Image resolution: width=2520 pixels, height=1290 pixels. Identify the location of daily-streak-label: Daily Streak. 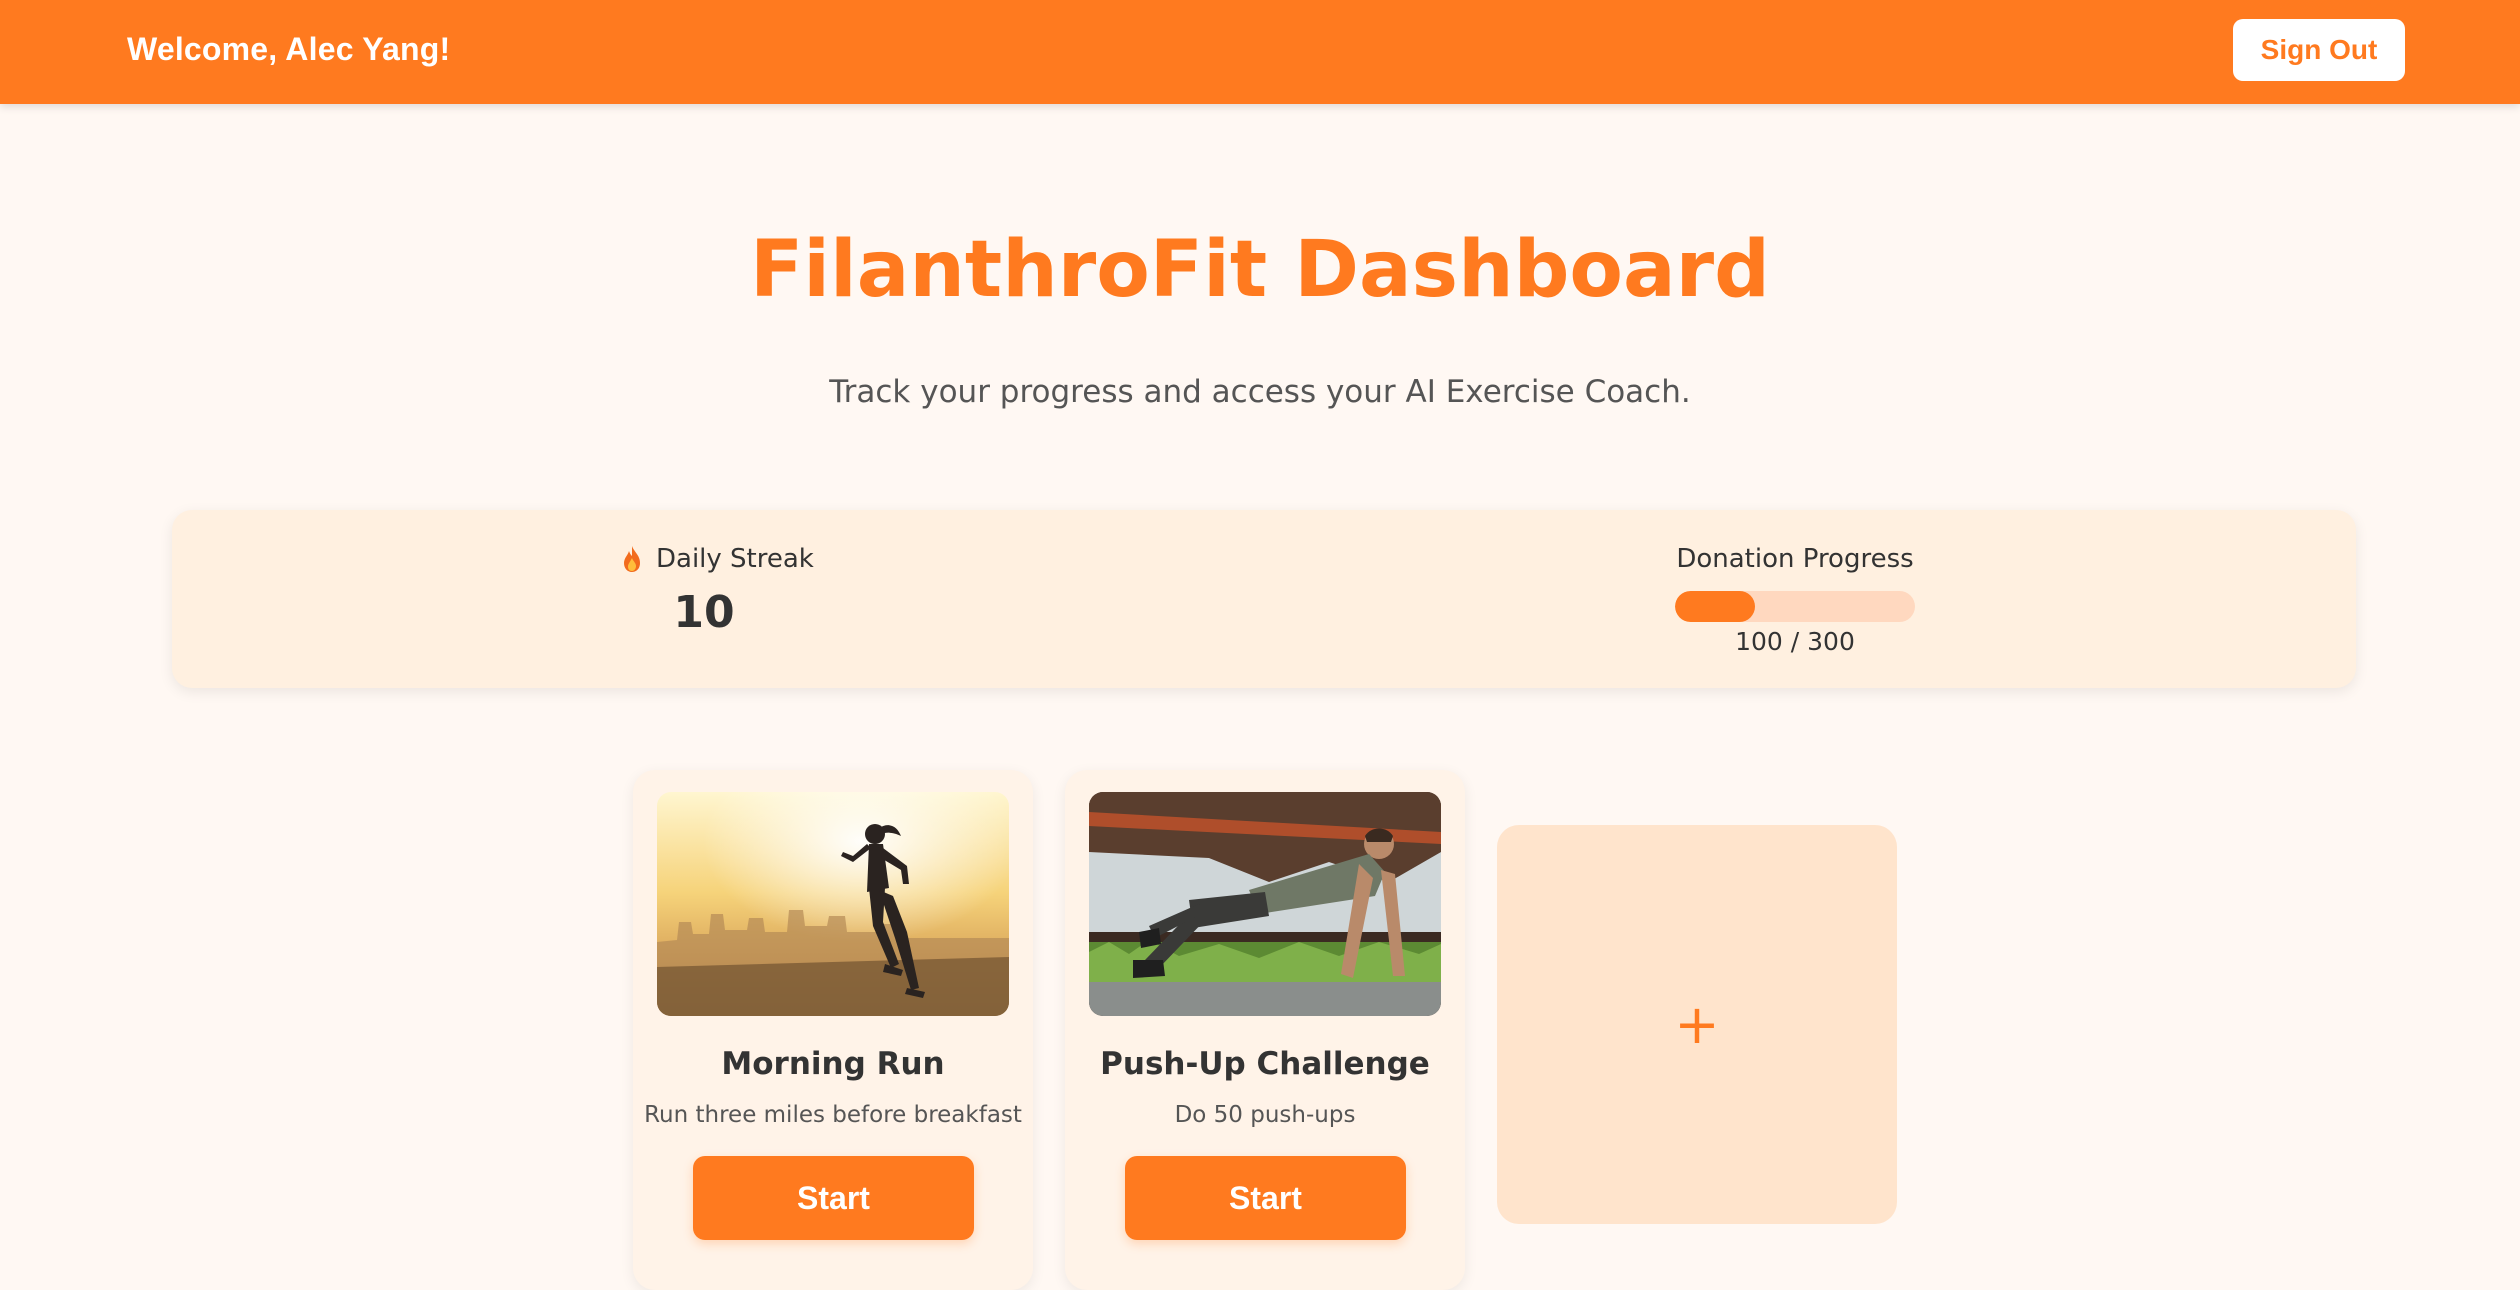
(735, 559).